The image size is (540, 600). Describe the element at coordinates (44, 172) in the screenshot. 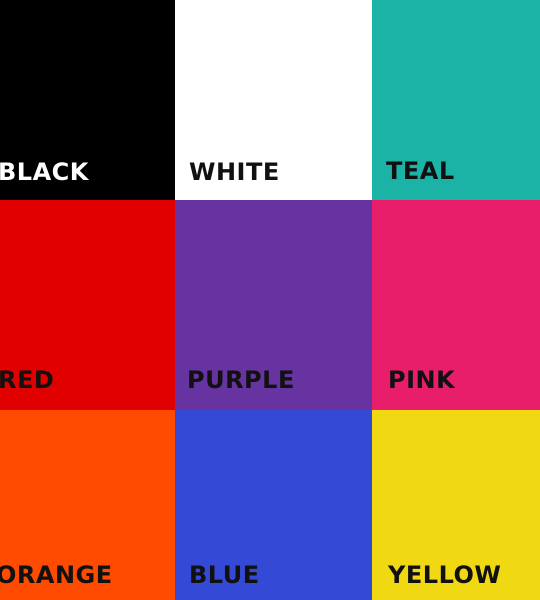

I see `swatch-label-black: BLACK` at that location.